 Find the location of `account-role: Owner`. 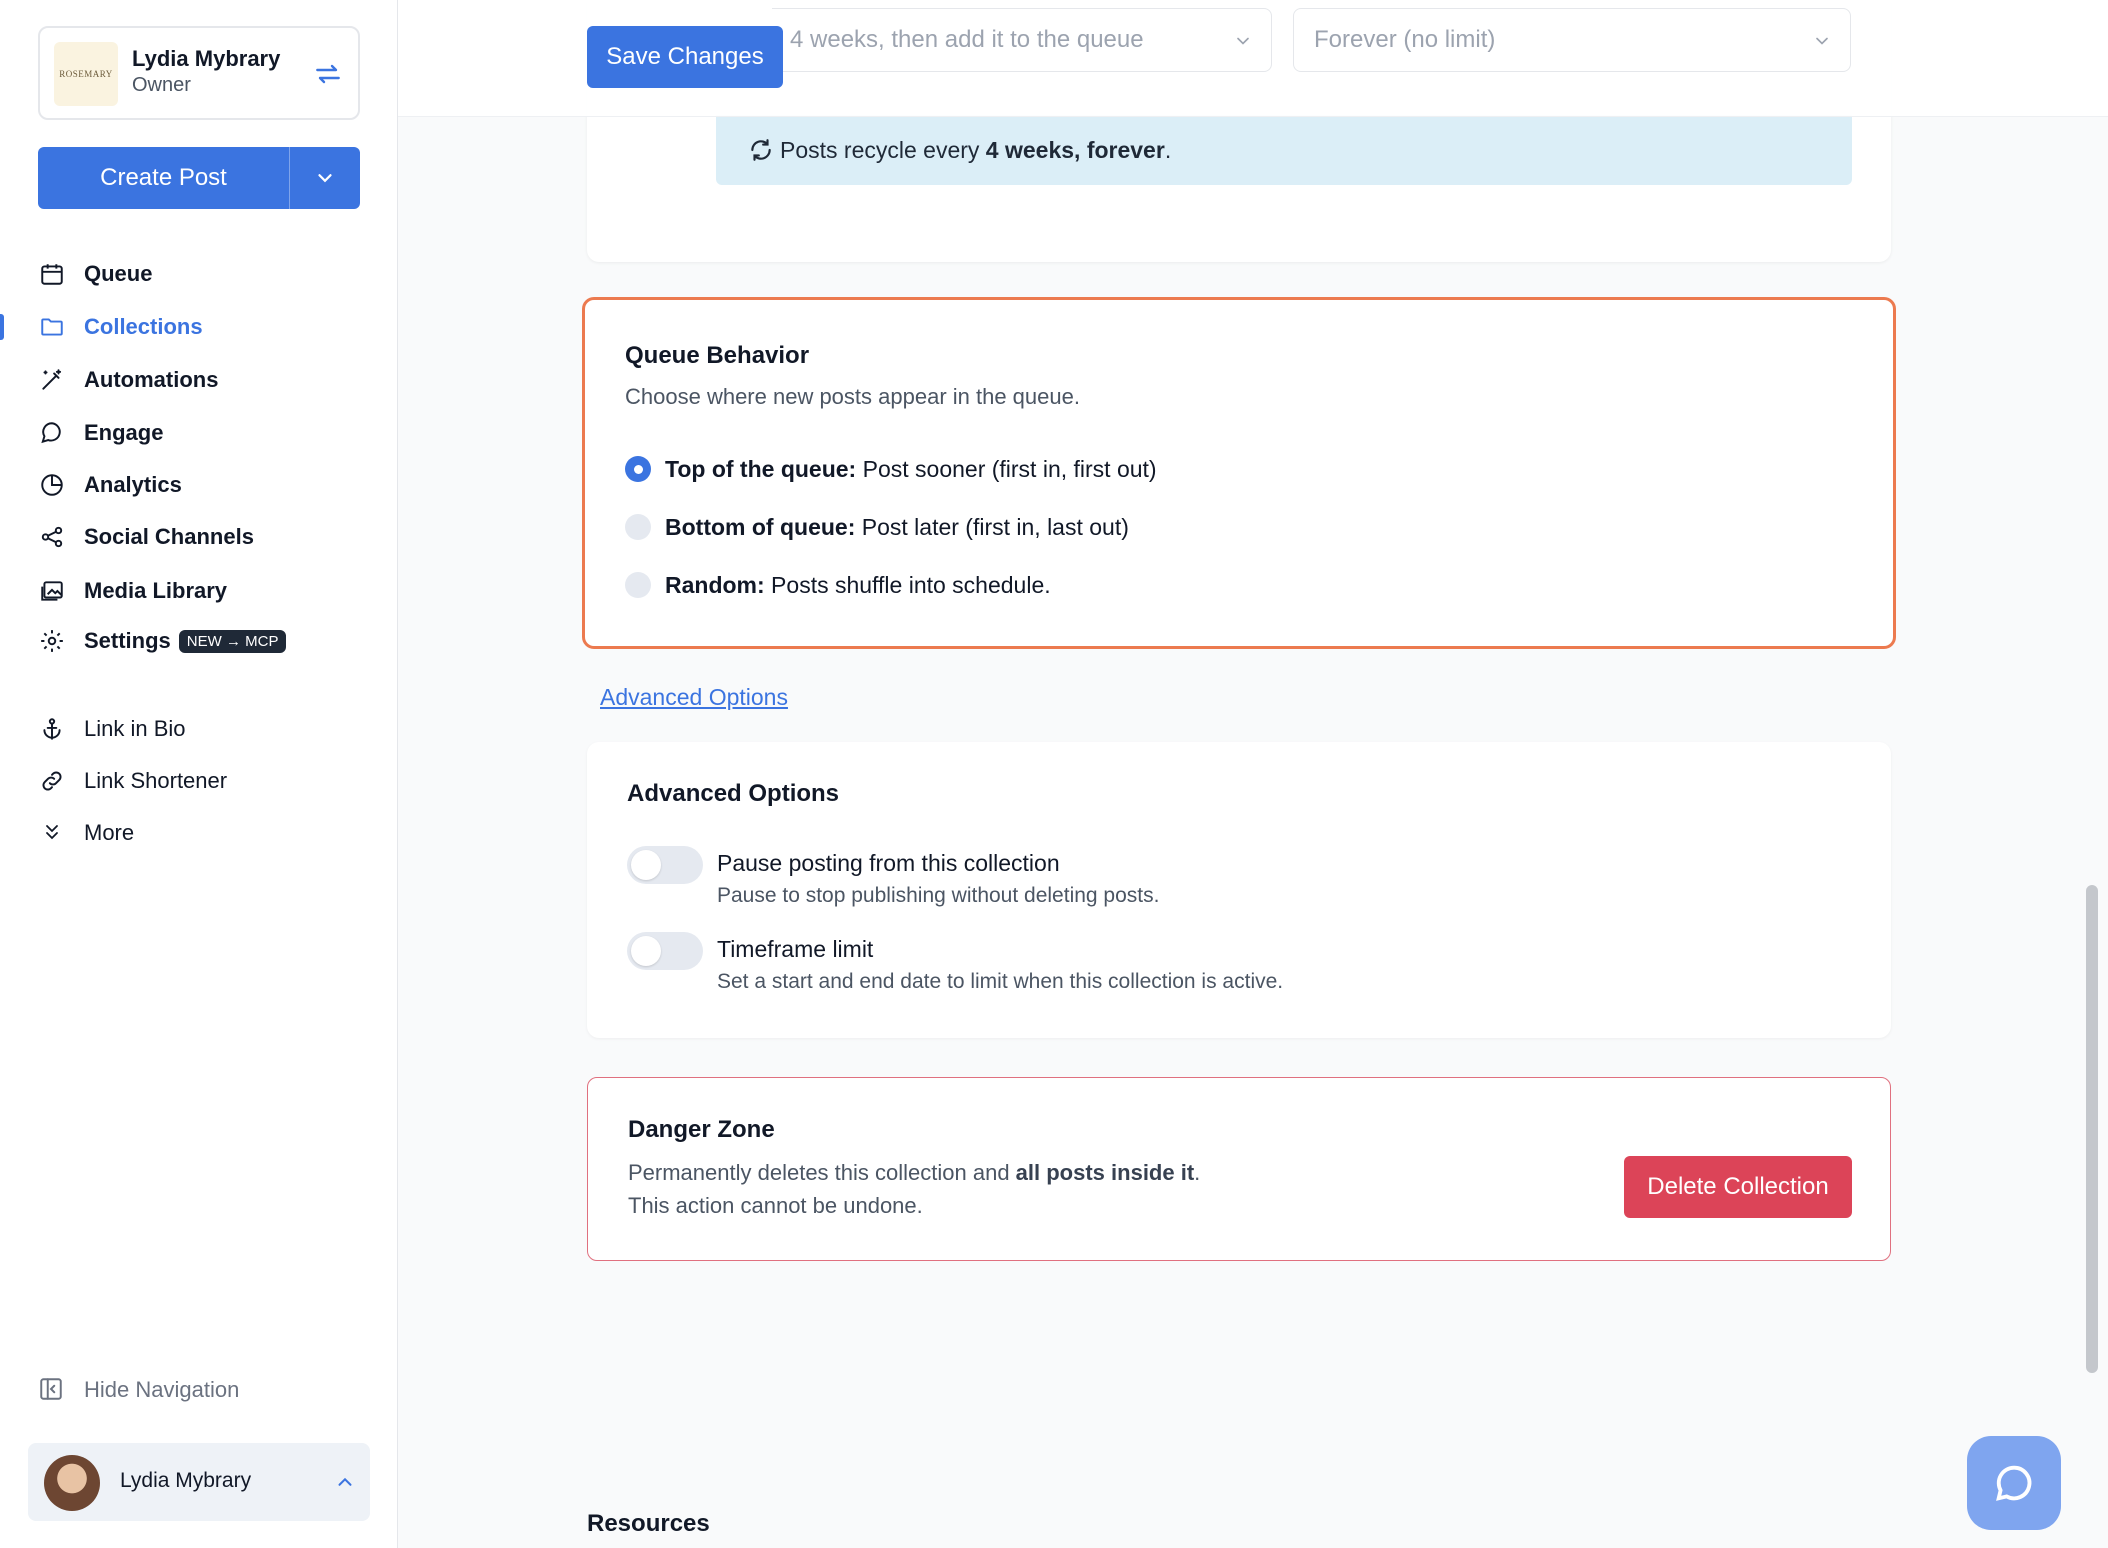

account-role: Owner is located at coordinates (161, 85).